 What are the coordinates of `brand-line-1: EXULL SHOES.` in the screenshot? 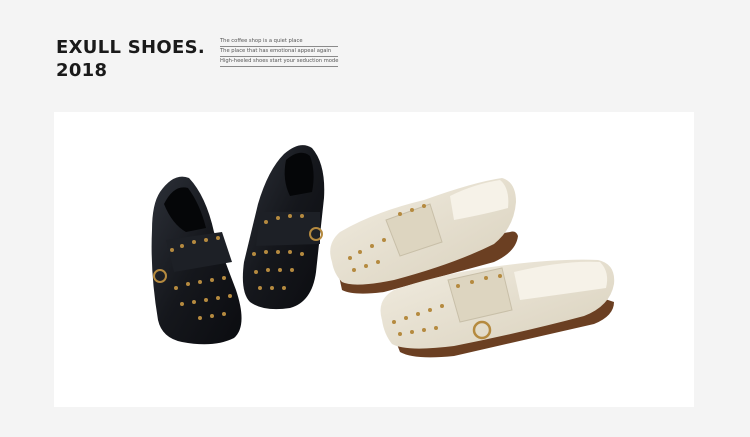 It's located at (131, 47).